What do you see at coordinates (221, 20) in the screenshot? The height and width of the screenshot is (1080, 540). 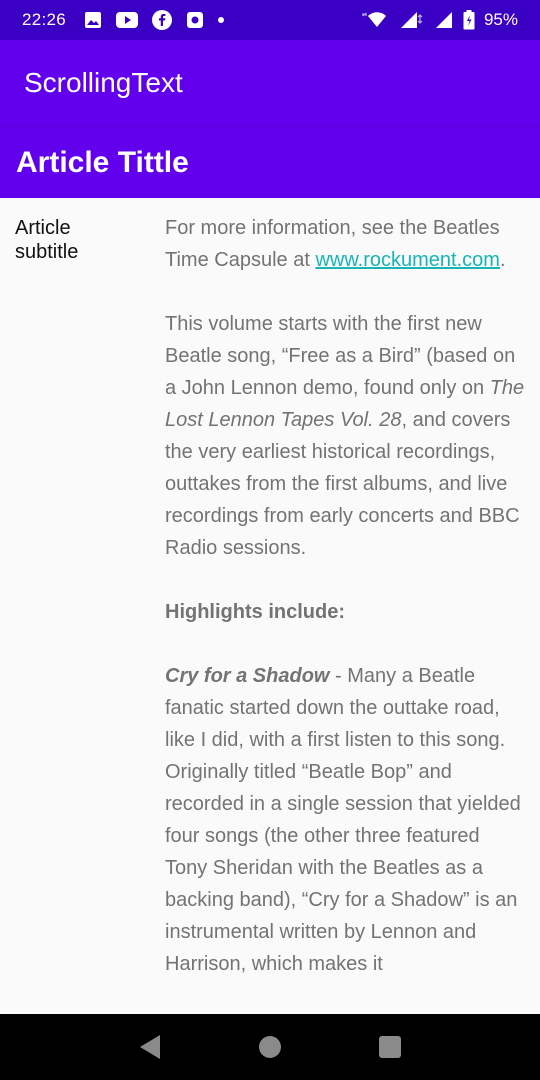 I see `more-notifications-dot` at bounding box center [221, 20].